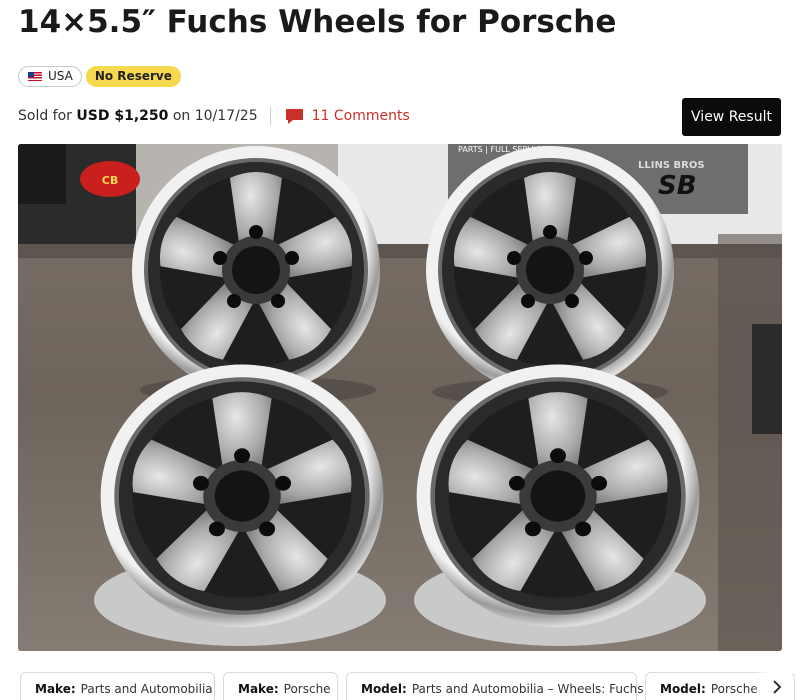  Describe the element at coordinates (772, 686) in the screenshot. I see `tags-scroll-next-button` at that location.